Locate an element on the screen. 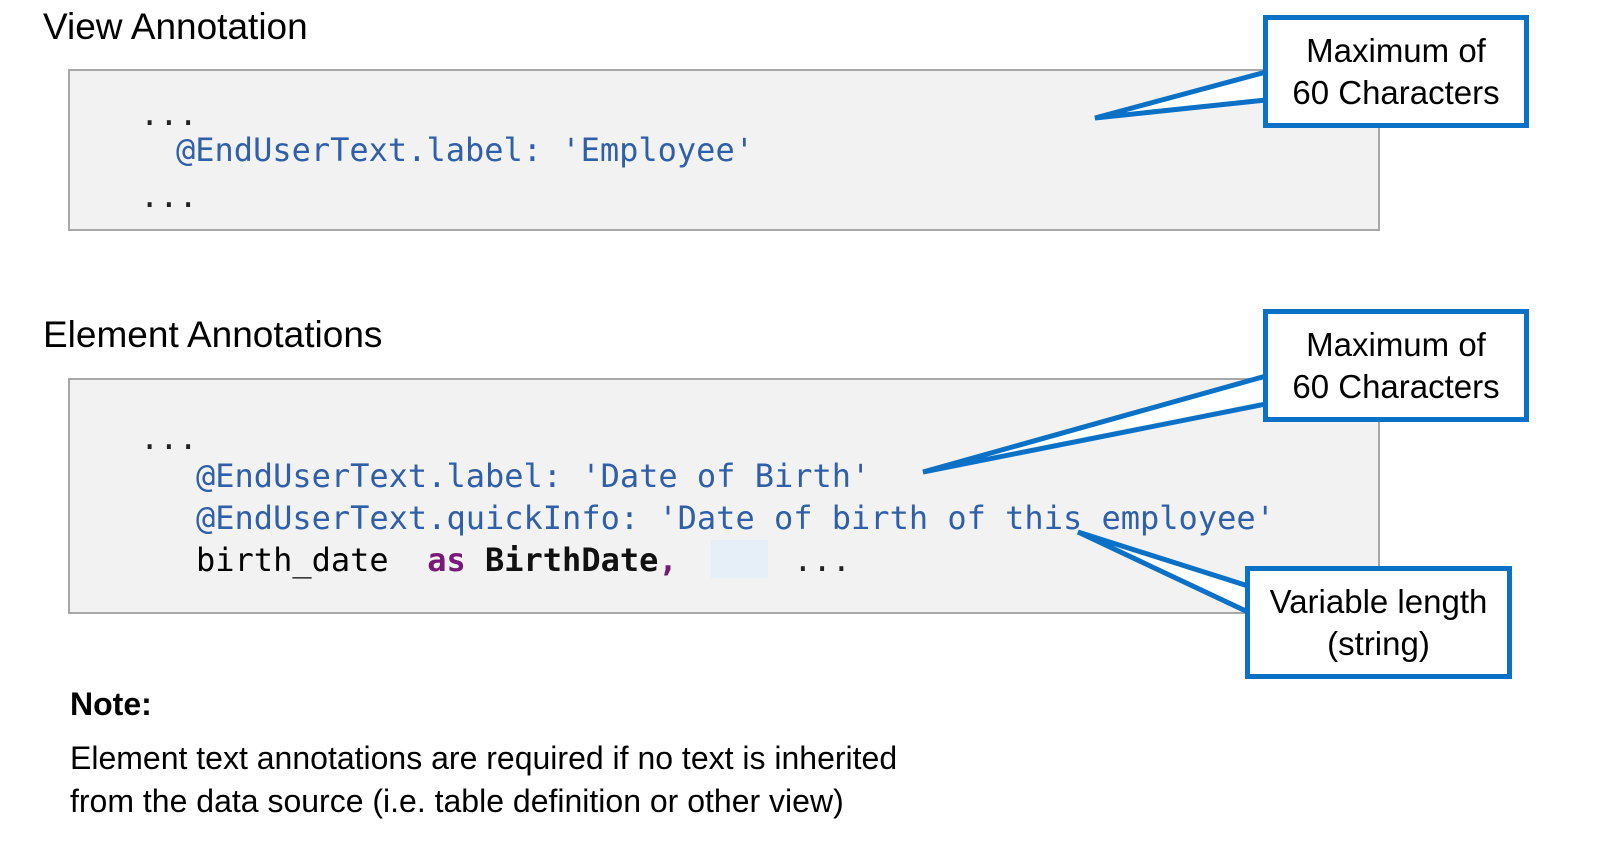 The width and height of the screenshot is (1600, 845). variable-length-callout: Variable length (string) is located at coordinates (1378, 622).